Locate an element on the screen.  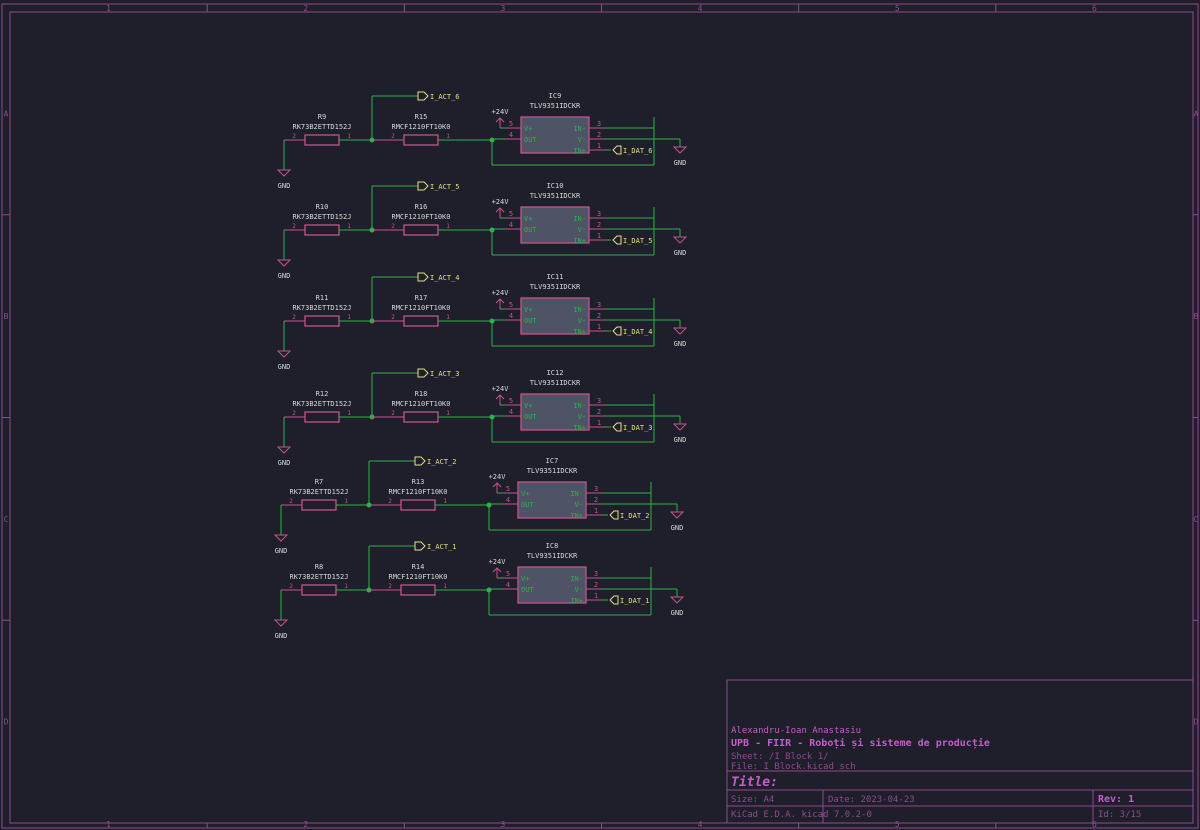
column-label-bottom: 3 is located at coordinates (503, 824).